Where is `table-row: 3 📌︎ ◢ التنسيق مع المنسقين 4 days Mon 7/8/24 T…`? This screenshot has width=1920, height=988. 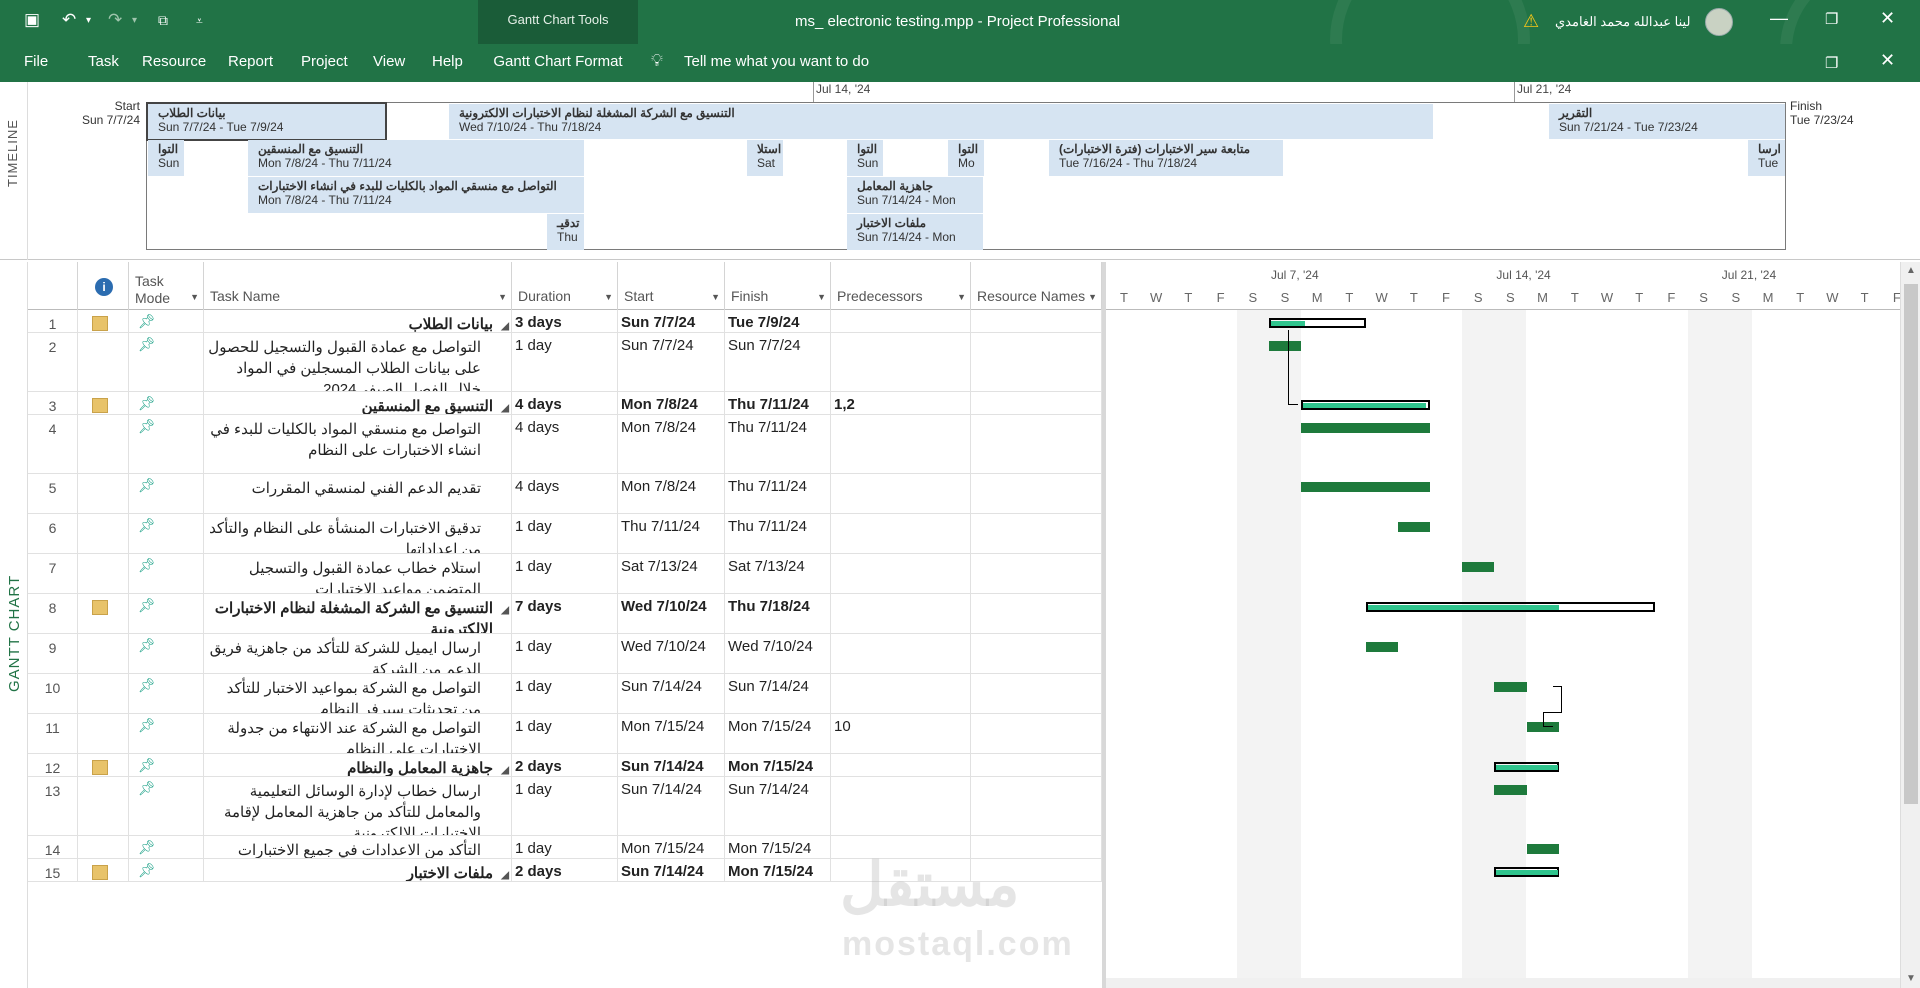
table-row: 3 📌︎ ◢ التنسيق مع المنسقين 4 days Mon 7/8/24 T… is located at coordinates (565, 403).